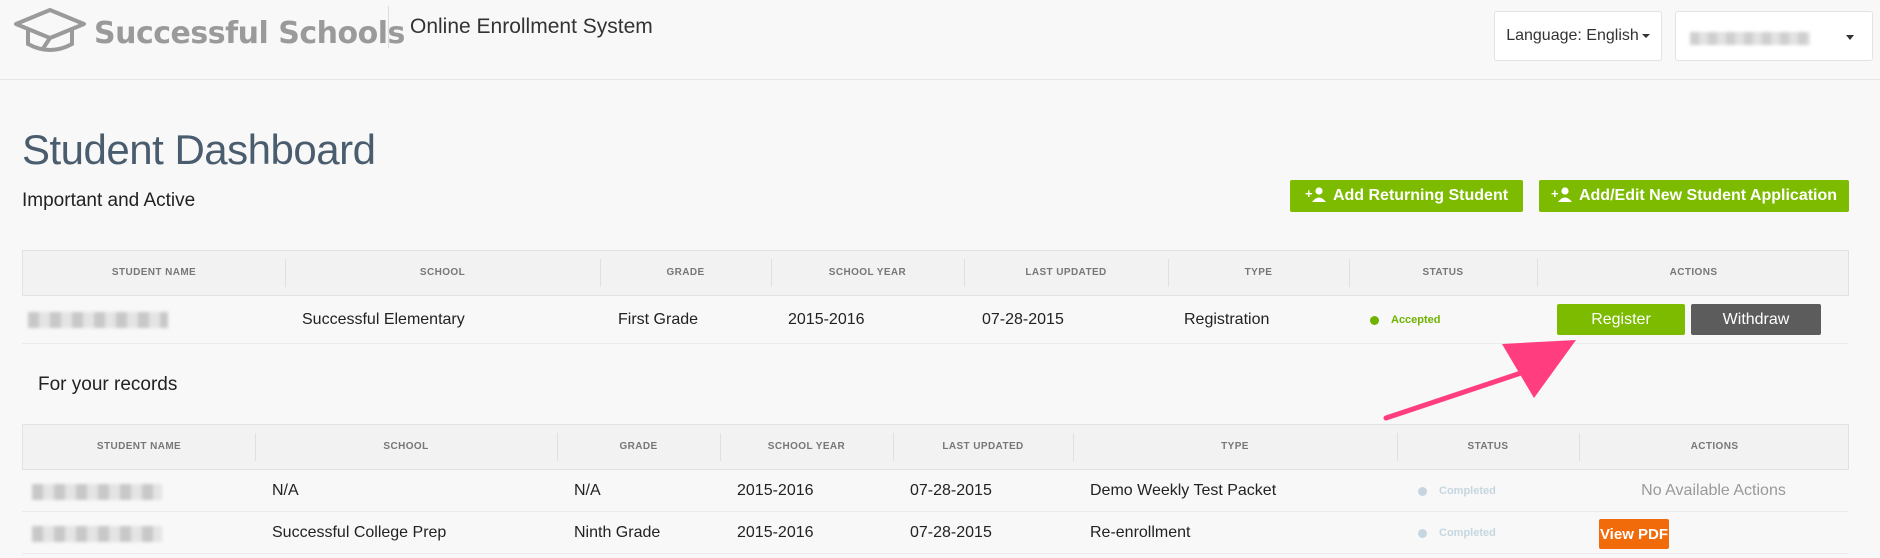 This screenshot has height=558, width=1880. I want to click on add-returning-student-button: + Add Returning Student, so click(1406, 196).